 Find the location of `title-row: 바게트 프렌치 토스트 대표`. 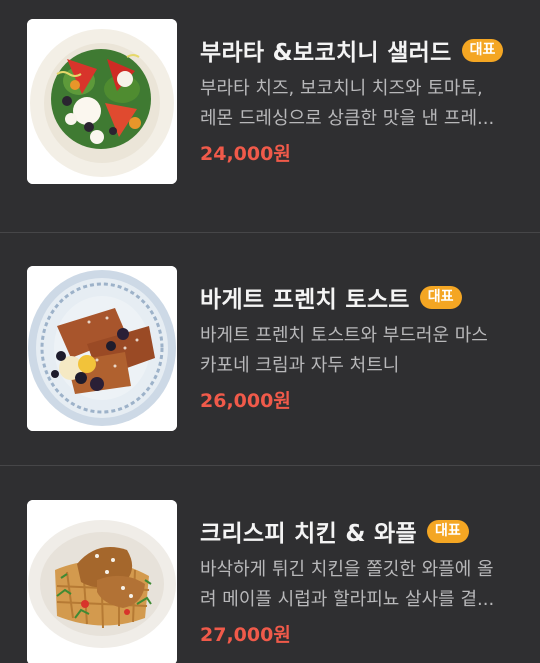

title-row: 바게트 프렌치 토스트 대표 is located at coordinates (360, 297).